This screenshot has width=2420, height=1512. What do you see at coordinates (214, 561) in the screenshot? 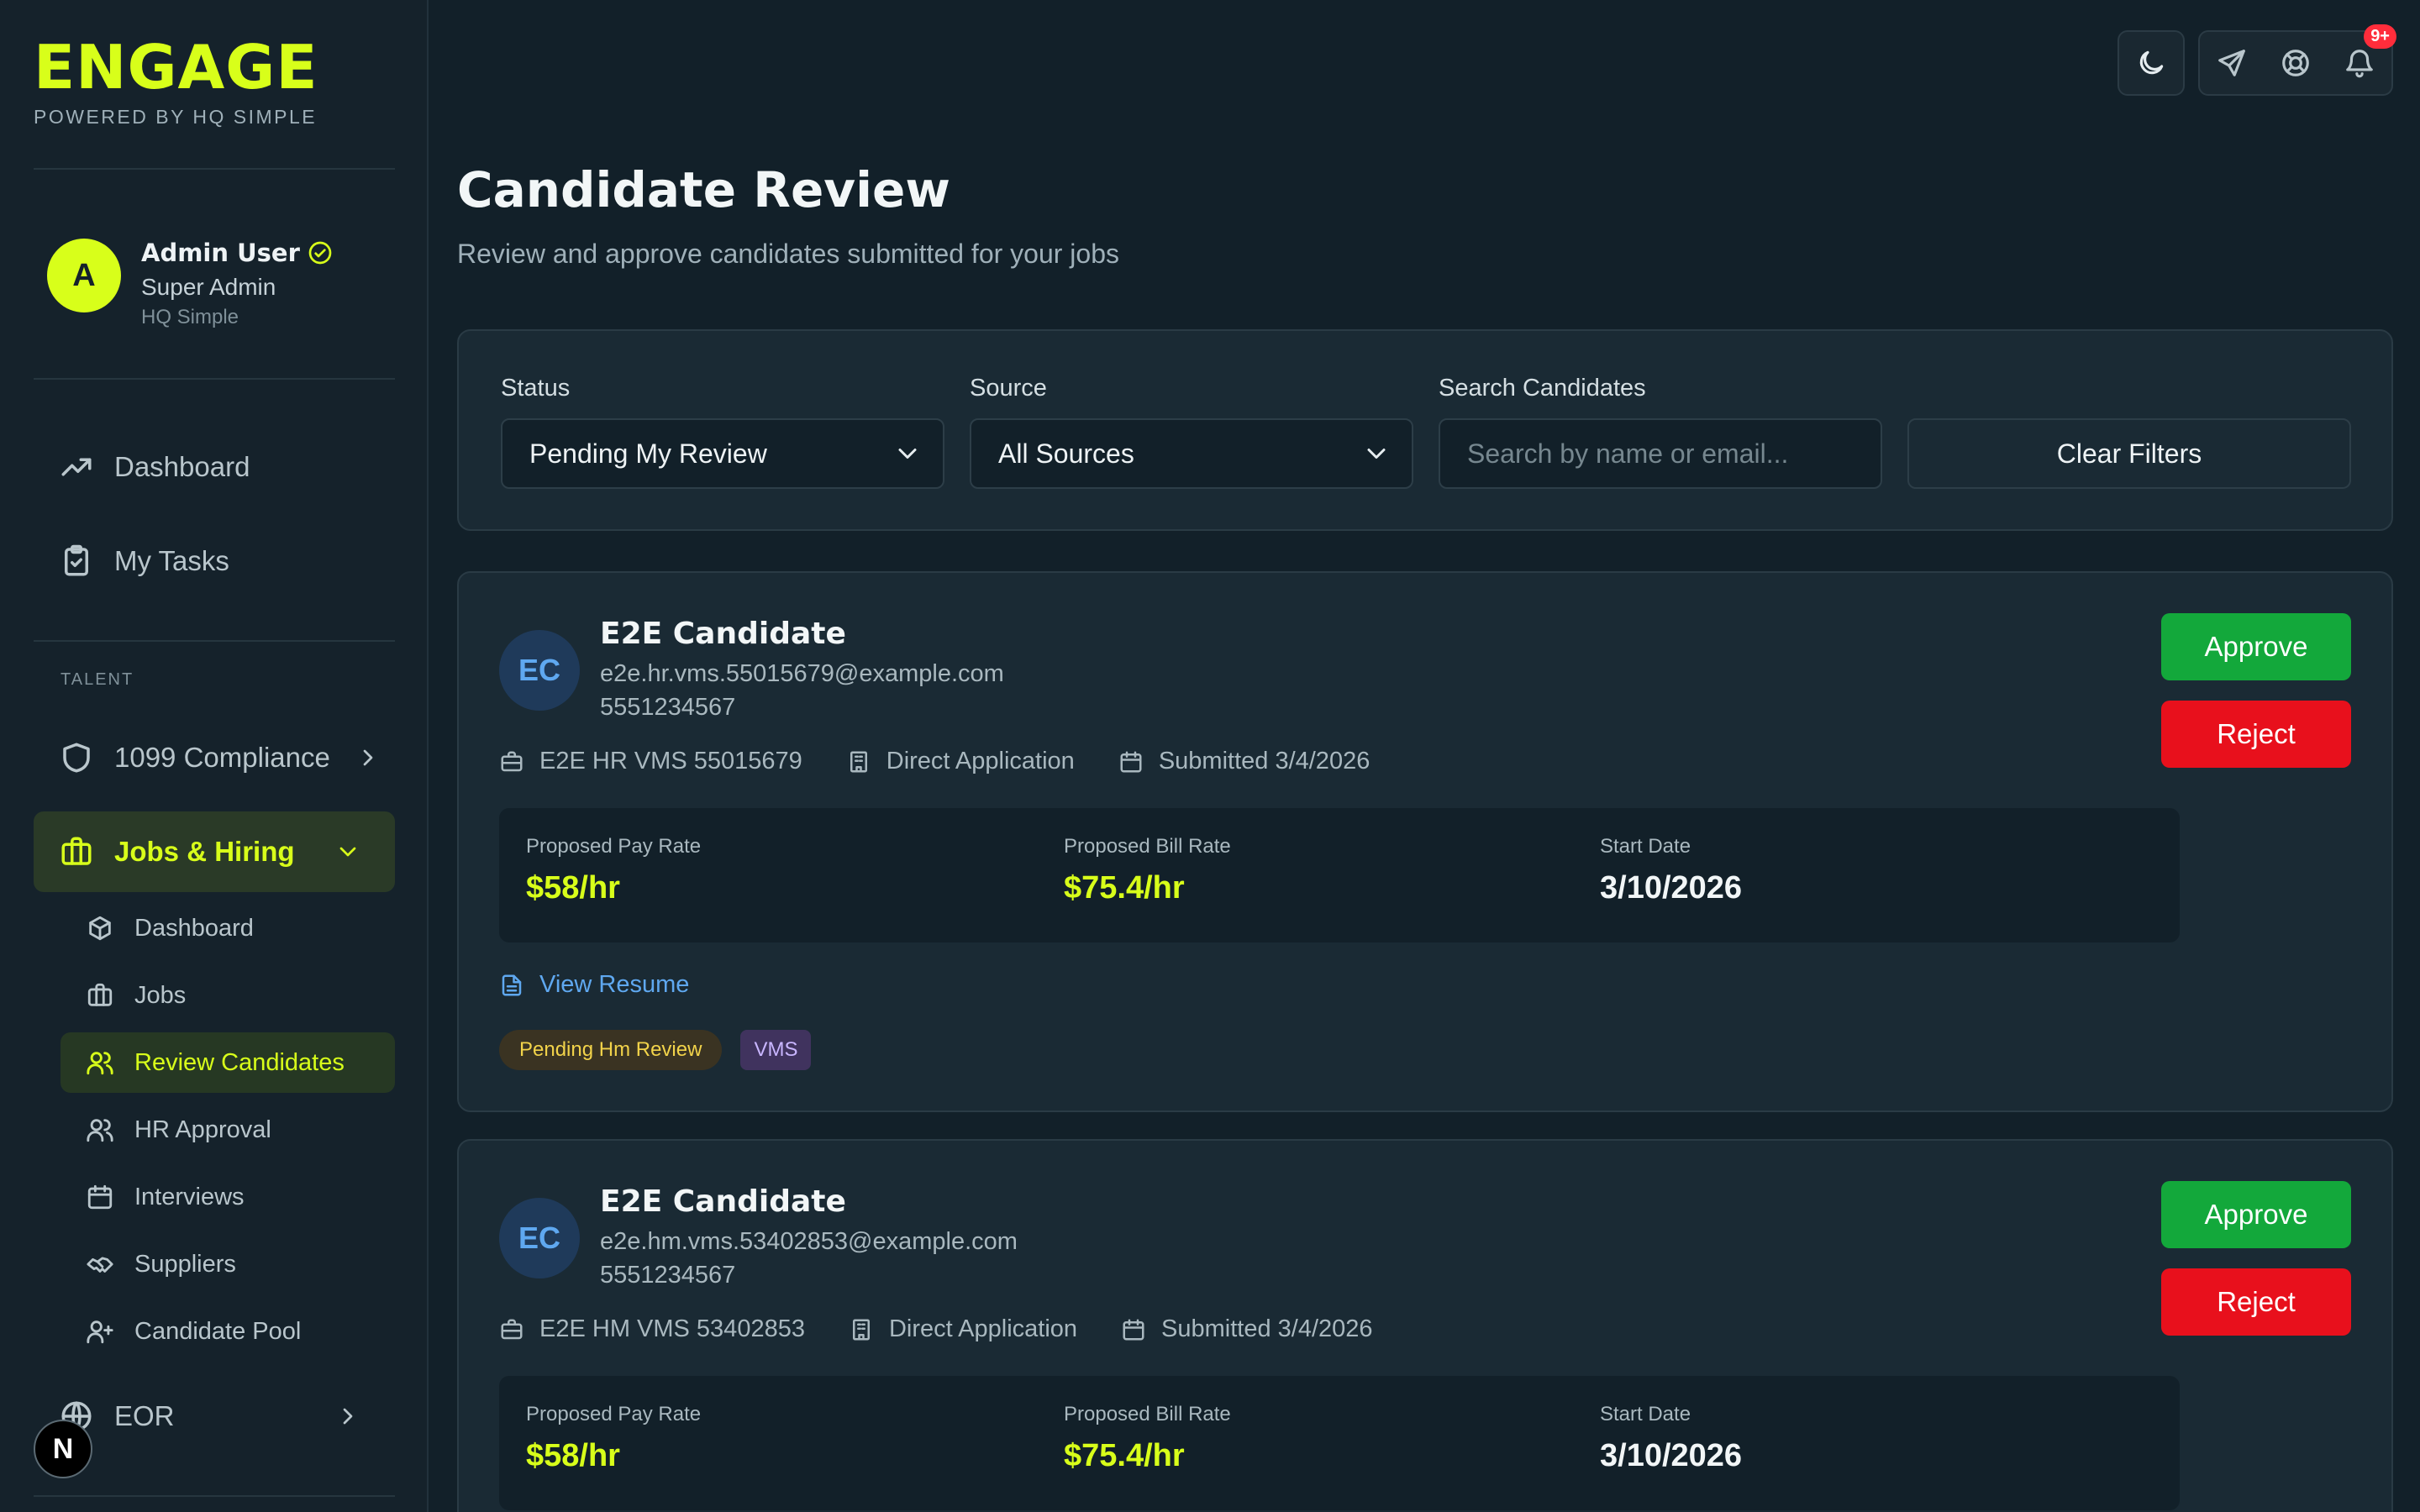
I see `nav-my-tasks: My Tasks` at bounding box center [214, 561].